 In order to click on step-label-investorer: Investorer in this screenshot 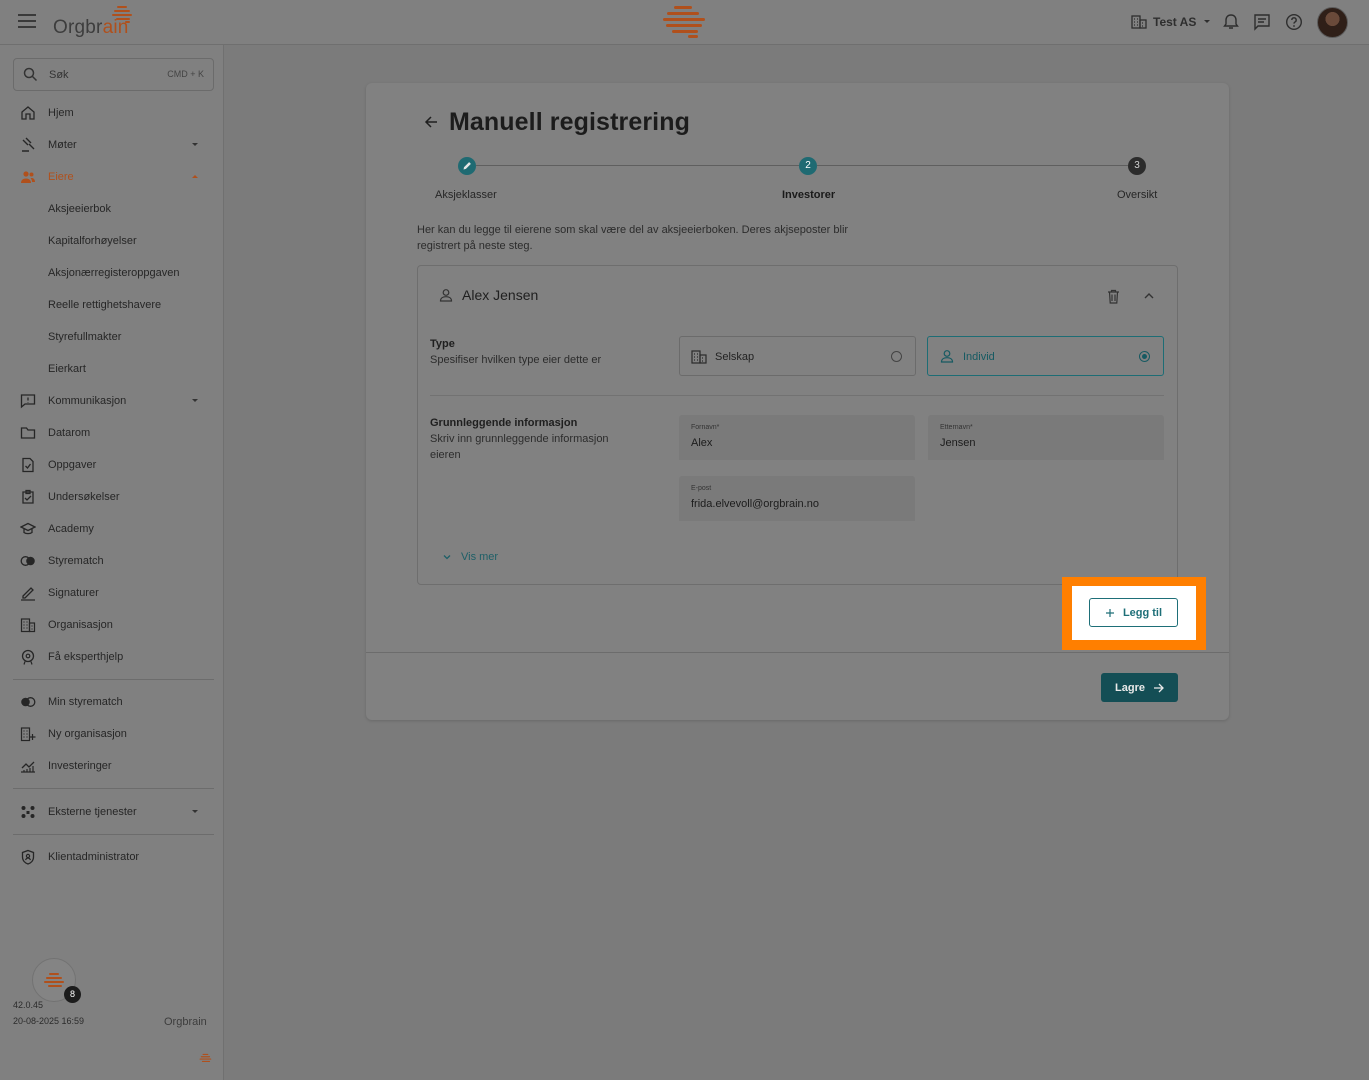, I will do `click(809, 195)`.